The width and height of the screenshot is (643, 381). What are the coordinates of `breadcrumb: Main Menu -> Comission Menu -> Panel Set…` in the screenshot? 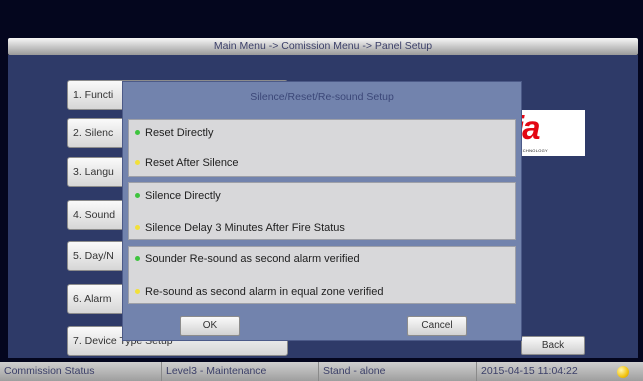 It's located at (323, 46).